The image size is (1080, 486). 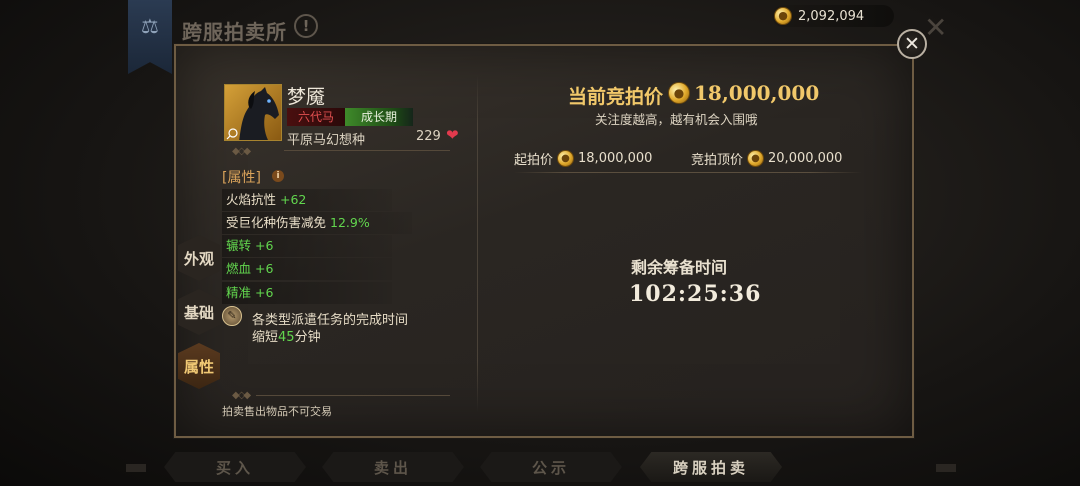 What do you see at coordinates (286, 337) in the screenshot?
I see `skill-value: 45` at bounding box center [286, 337].